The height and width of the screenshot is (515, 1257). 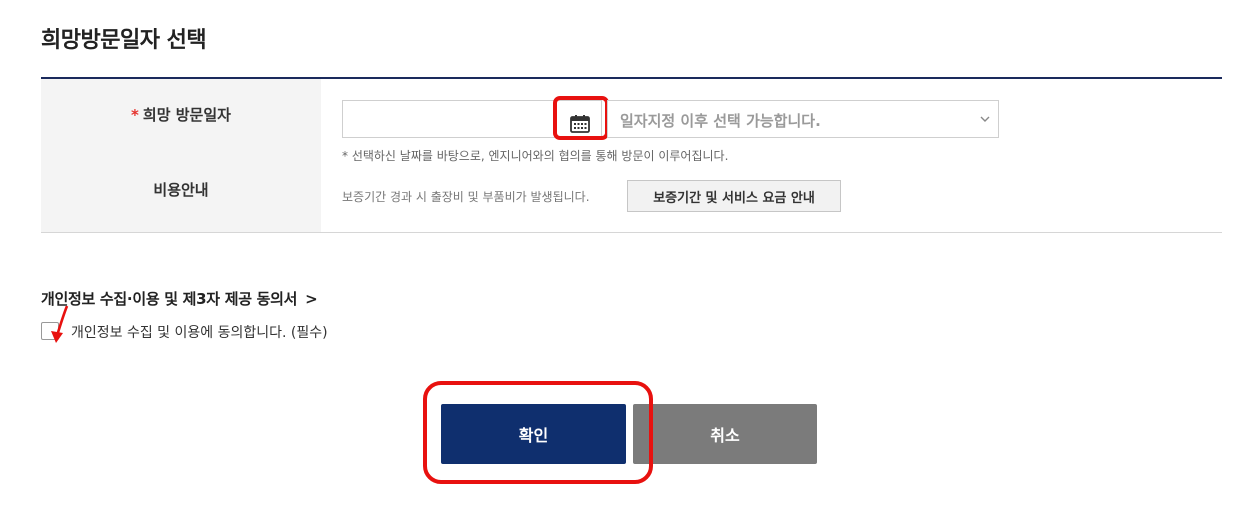 What do you see at coordinates (466, 197) in the screenshot?
I see `cost-description: 보증기간 경과 시 출장비 및 부품비가 발생됩니다.` at bounding box center [466, 197].